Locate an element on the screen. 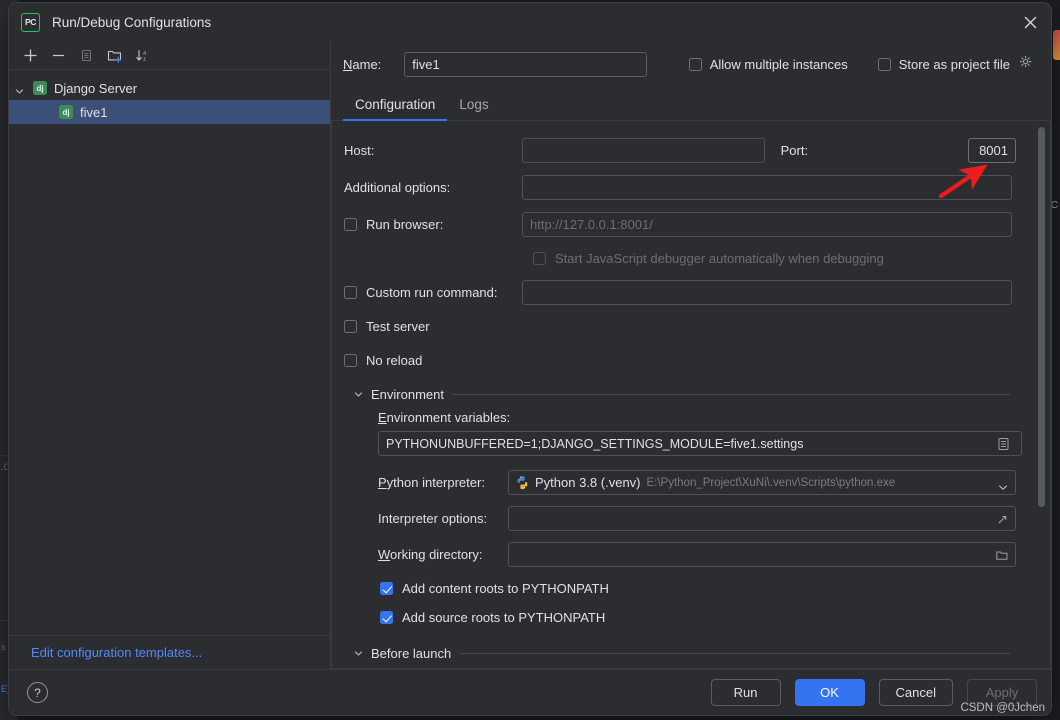 The height and width of the screenshot is (720, 1060). watermark: CSDN @0Jchen is located at coordinates (1002, 708).